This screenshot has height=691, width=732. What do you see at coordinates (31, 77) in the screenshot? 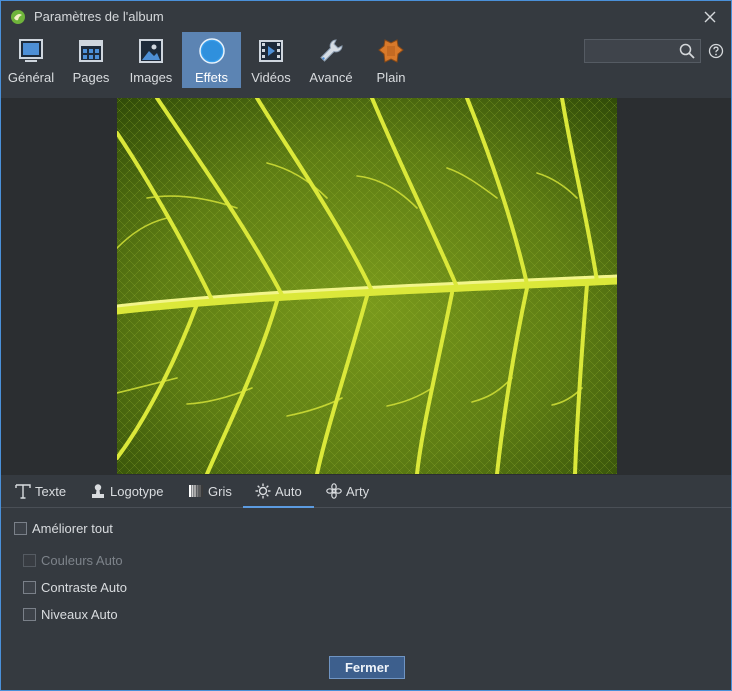
I see `toolbar-general-label: Général` at bounding box center [31, 77].